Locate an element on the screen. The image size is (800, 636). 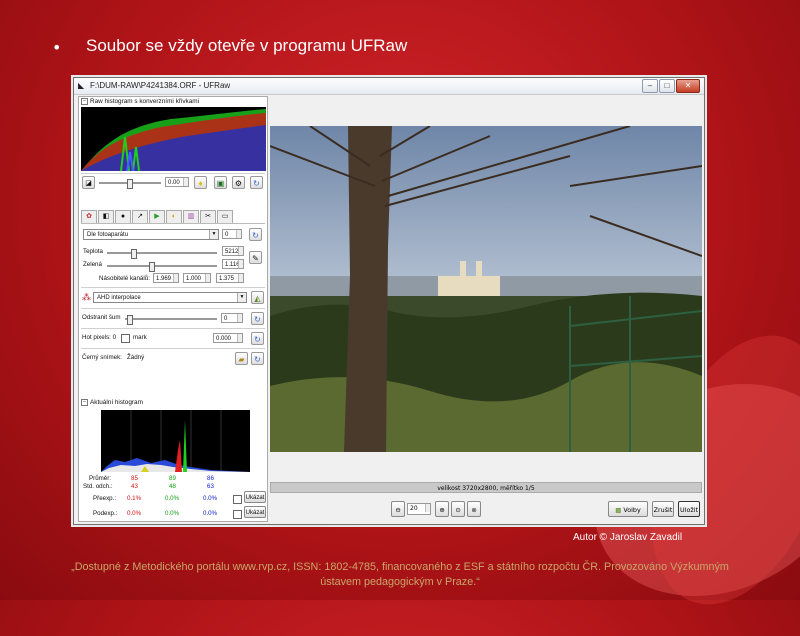
dark-frame-reset-icon: ↻ is located at coordinates (257, 358).